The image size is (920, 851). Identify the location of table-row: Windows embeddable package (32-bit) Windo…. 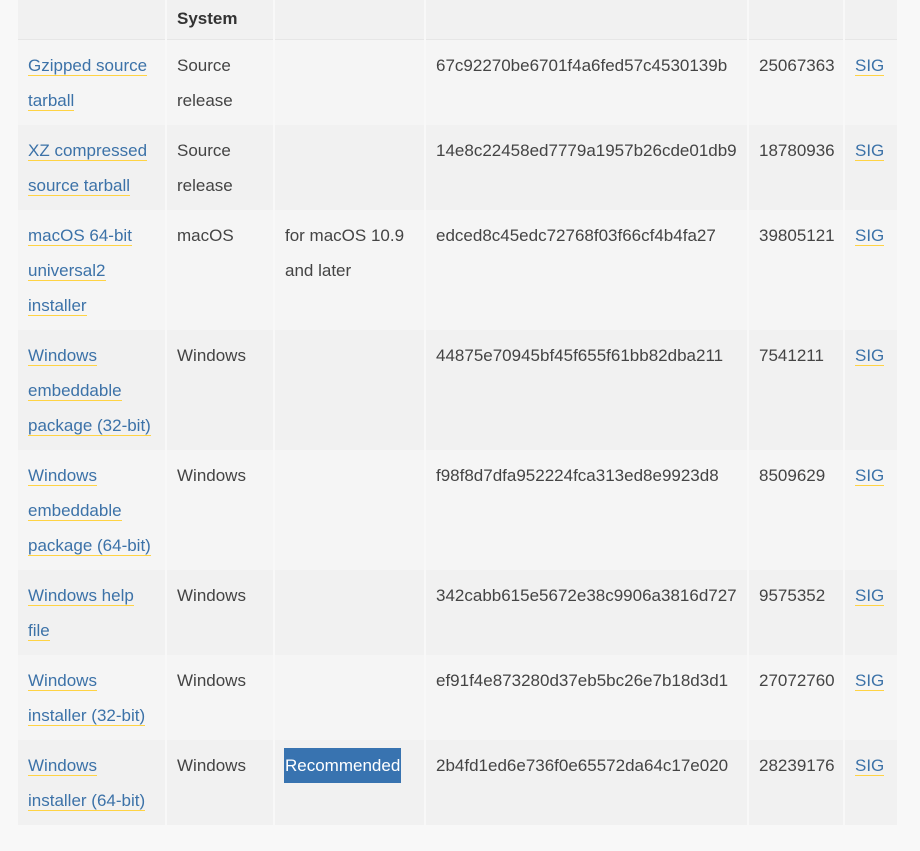
(457, 390).